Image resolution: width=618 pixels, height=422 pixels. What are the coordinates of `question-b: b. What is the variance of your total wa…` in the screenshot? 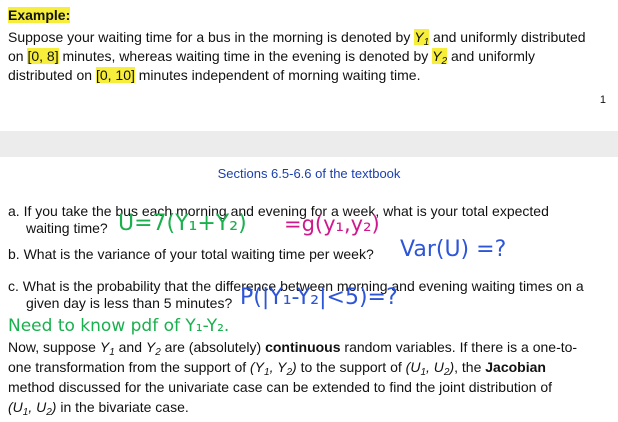 It's located at (191, 254).